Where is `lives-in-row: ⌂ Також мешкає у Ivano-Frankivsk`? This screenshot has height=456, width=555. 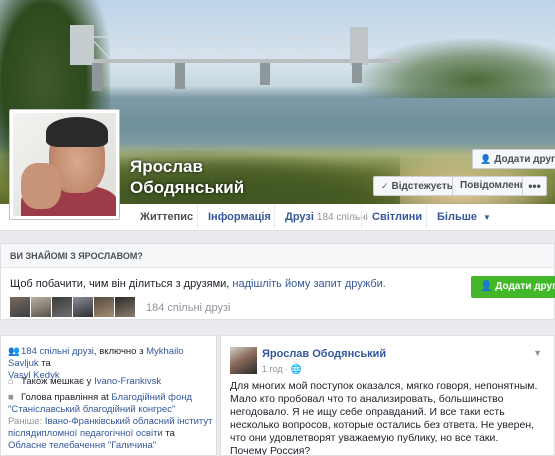 lives-in-row: ⌂ Також мешкає у Ivano-Frankivsk is located at coordinates (84, 382).